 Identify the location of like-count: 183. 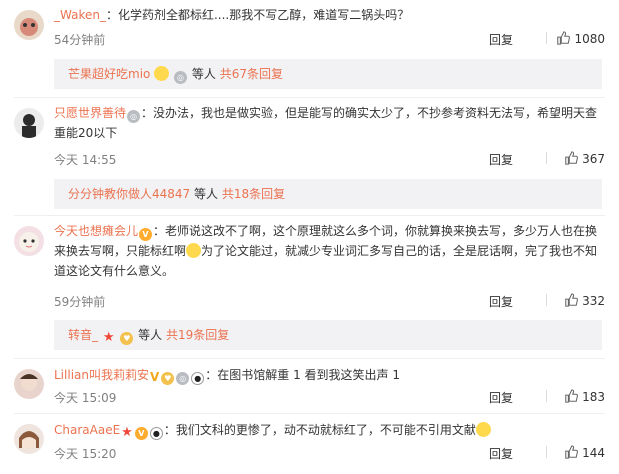
(593, 397).